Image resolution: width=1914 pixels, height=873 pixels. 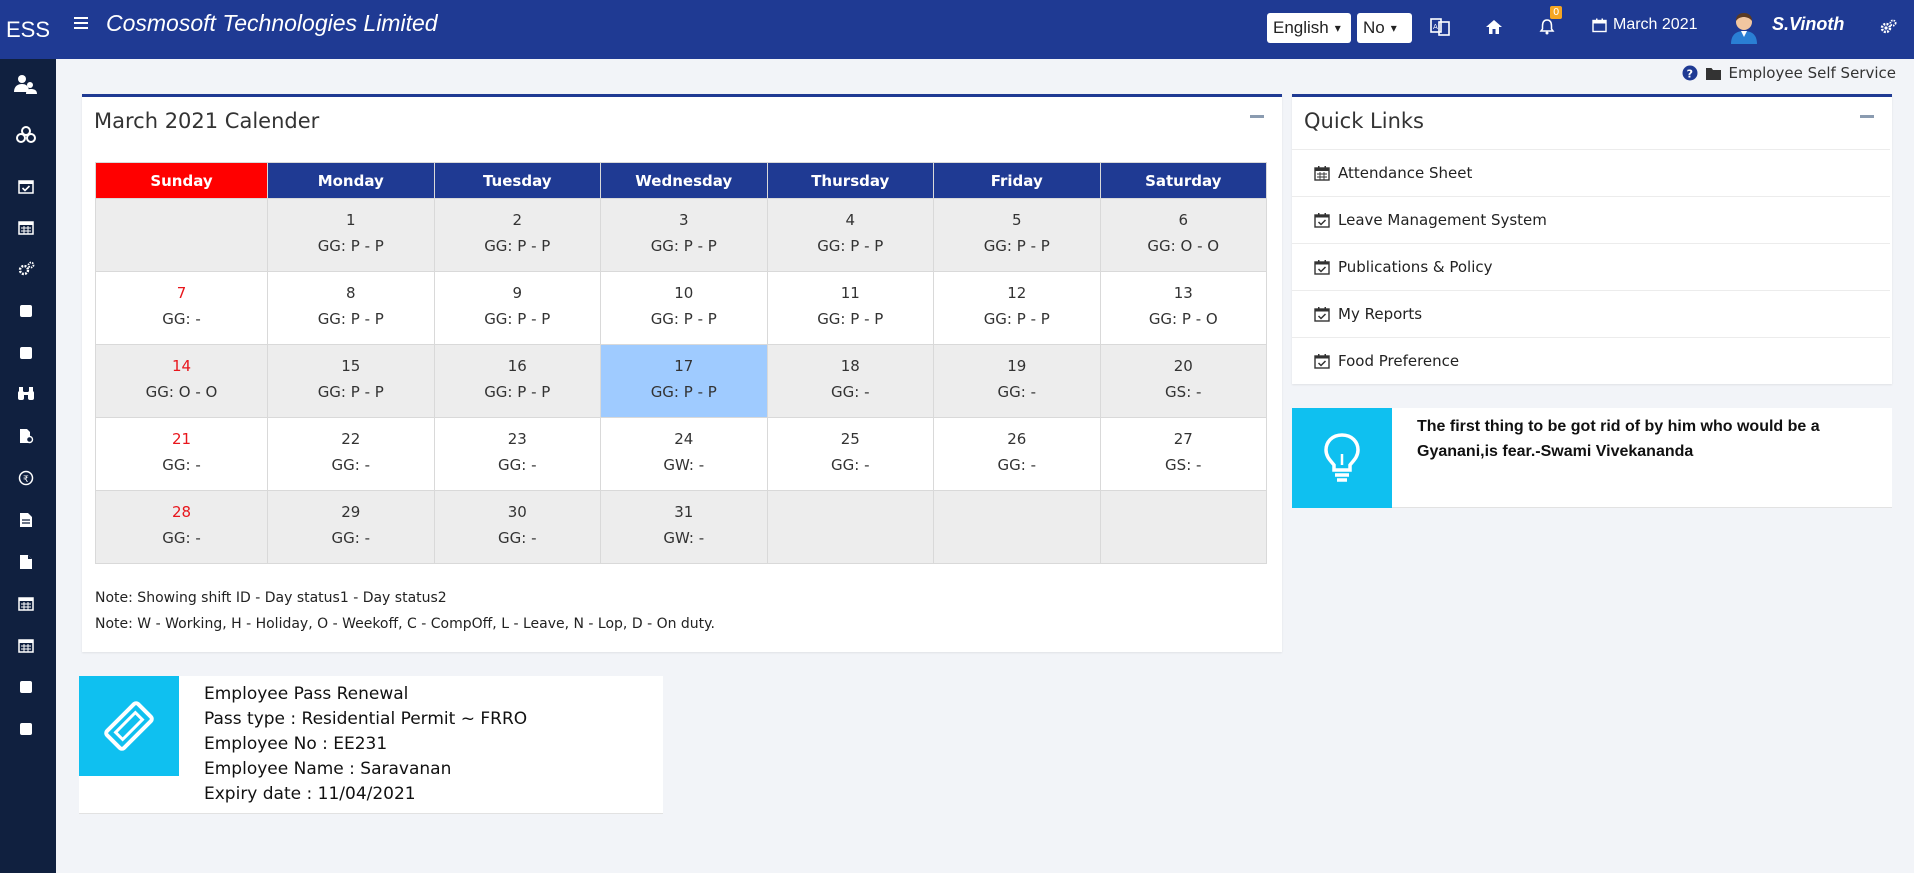 I want to click on menu-toggle-icon, so click(x=82, y=24).